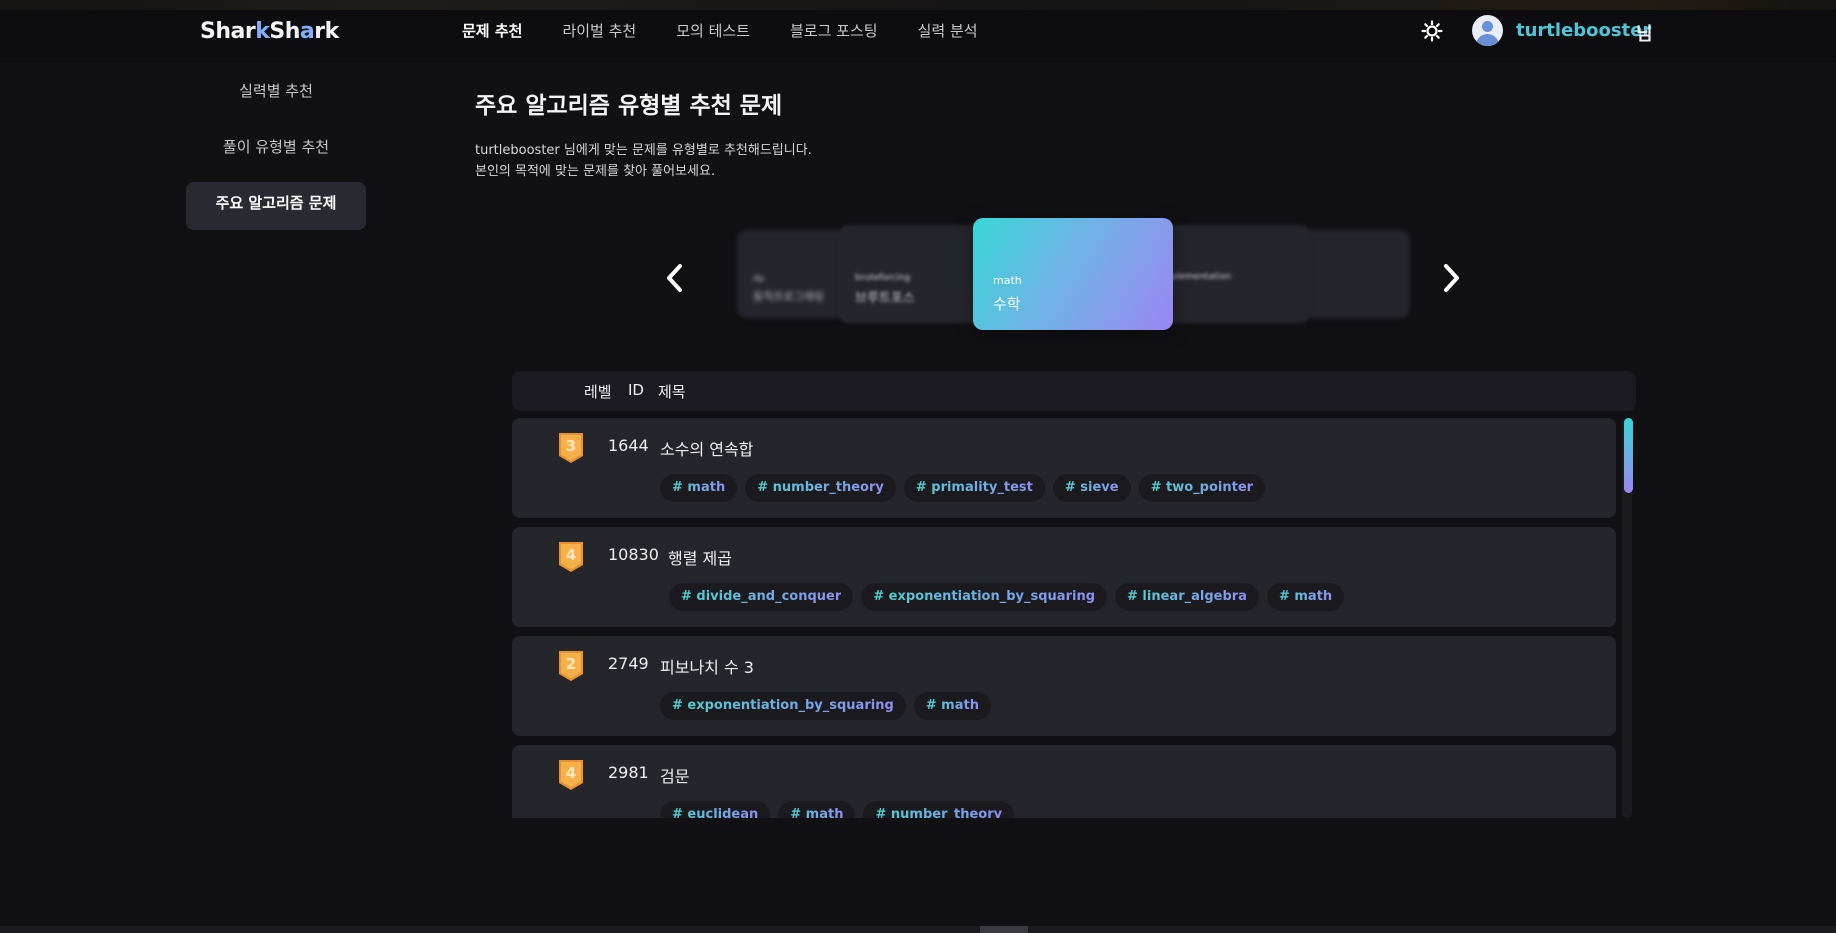 The image size is (1836, 933). What do you see at coordinates (492, 30) in the screenshot?
I see `nav-problem-recommend: 문제 추천` at bounding box center [492, 30].